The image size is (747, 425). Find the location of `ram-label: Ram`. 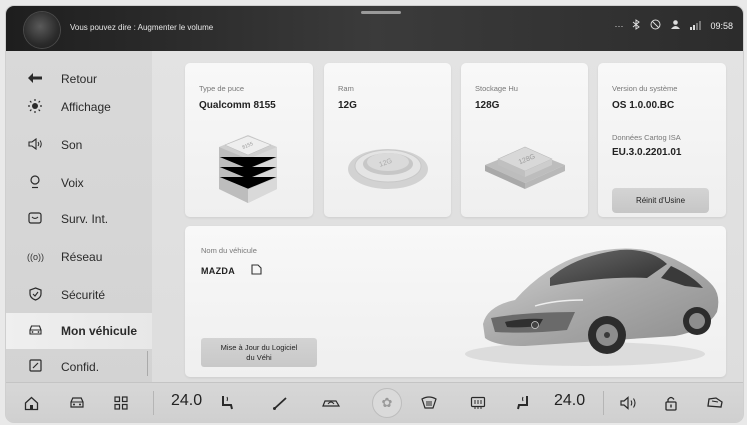

ram-label: Ram is located at coordinates (346, 88).